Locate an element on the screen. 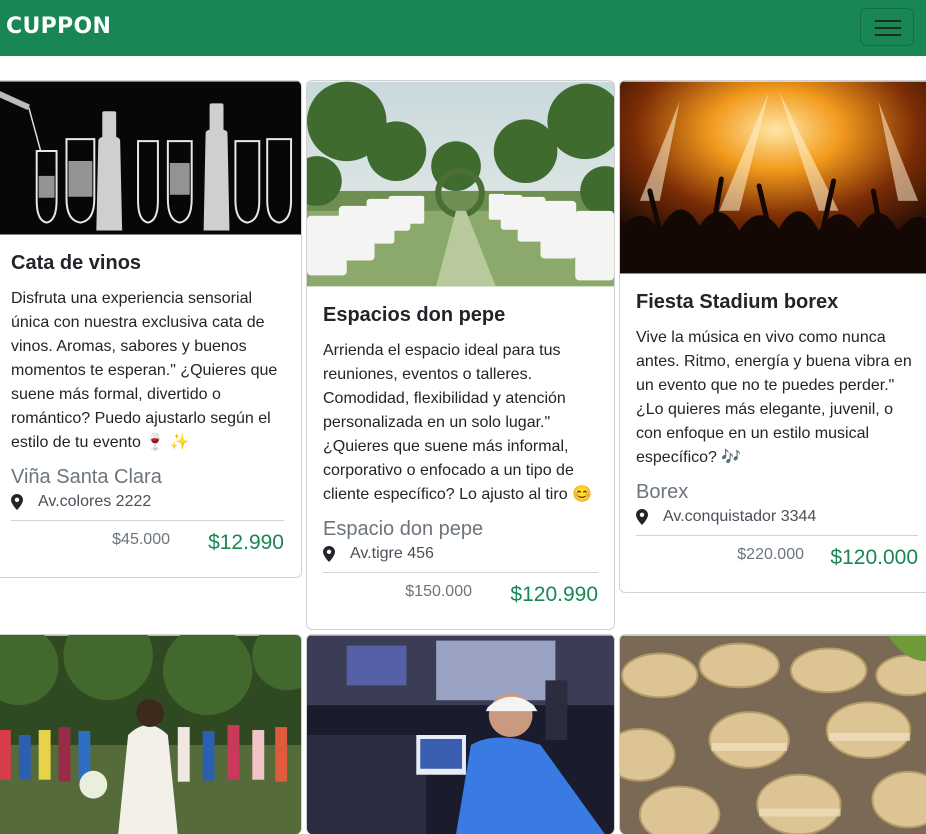  original-price: $45.000 is located at coordinates (141, 539).